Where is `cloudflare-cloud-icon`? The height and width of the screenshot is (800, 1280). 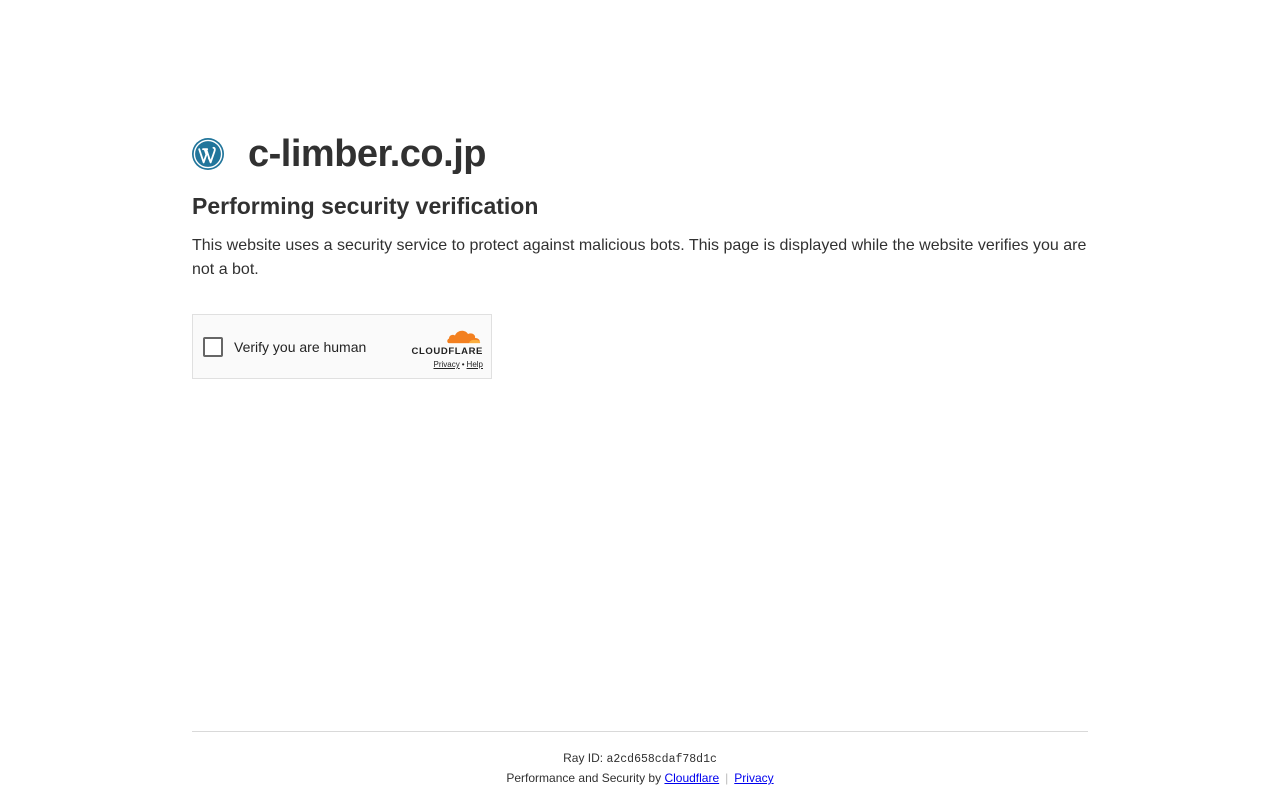 cloudflare-cloud-icon is located at coordinates (464, 336).